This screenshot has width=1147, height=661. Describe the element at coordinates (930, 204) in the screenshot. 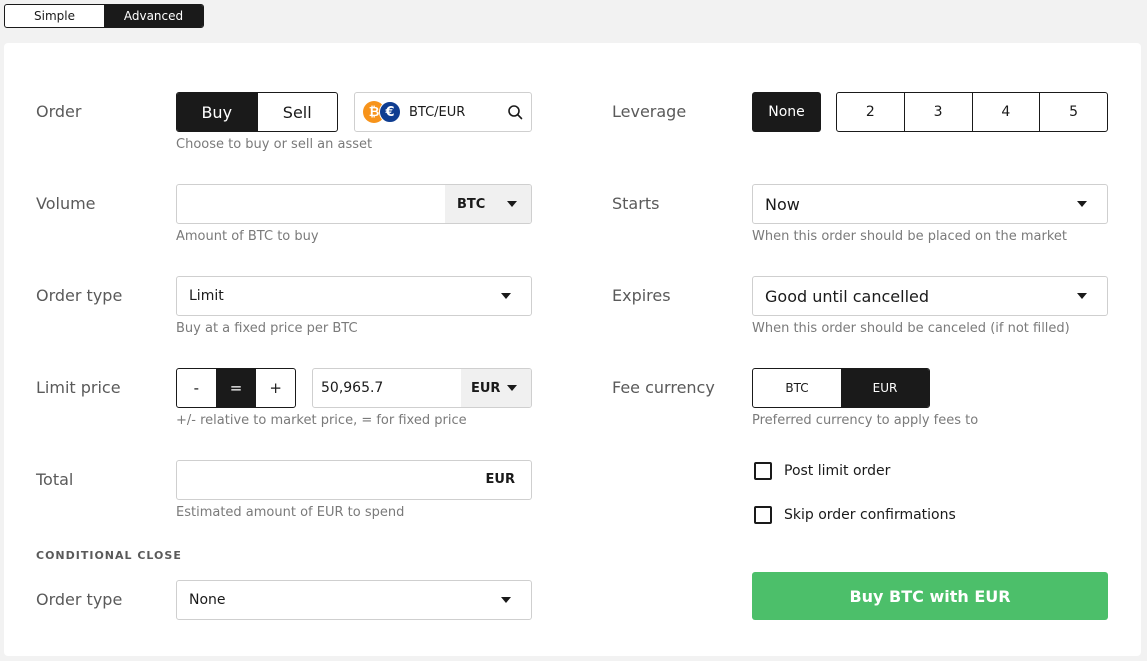

I see `starts-select: Now` at that location.